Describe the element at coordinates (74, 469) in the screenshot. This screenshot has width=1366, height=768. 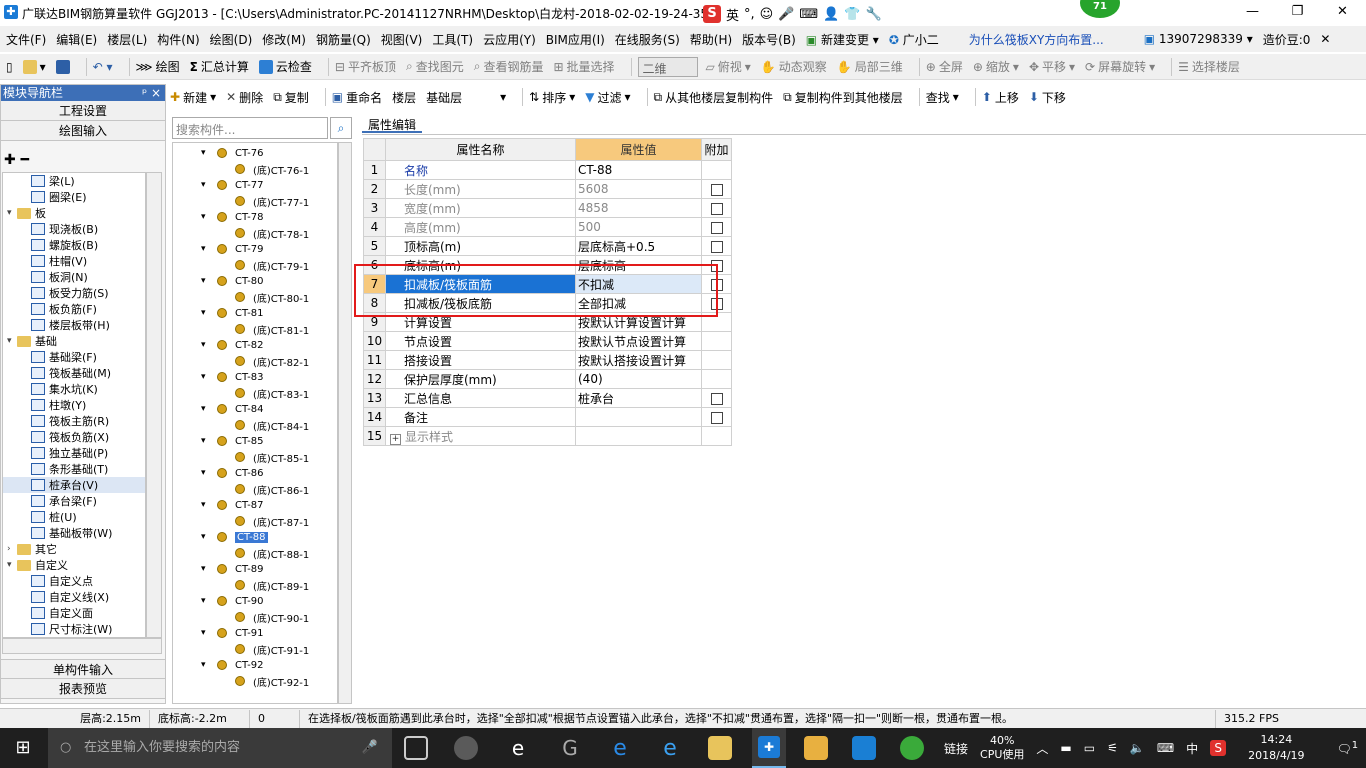
I see `nav-tree-item: 条形基础(T)` at that location.